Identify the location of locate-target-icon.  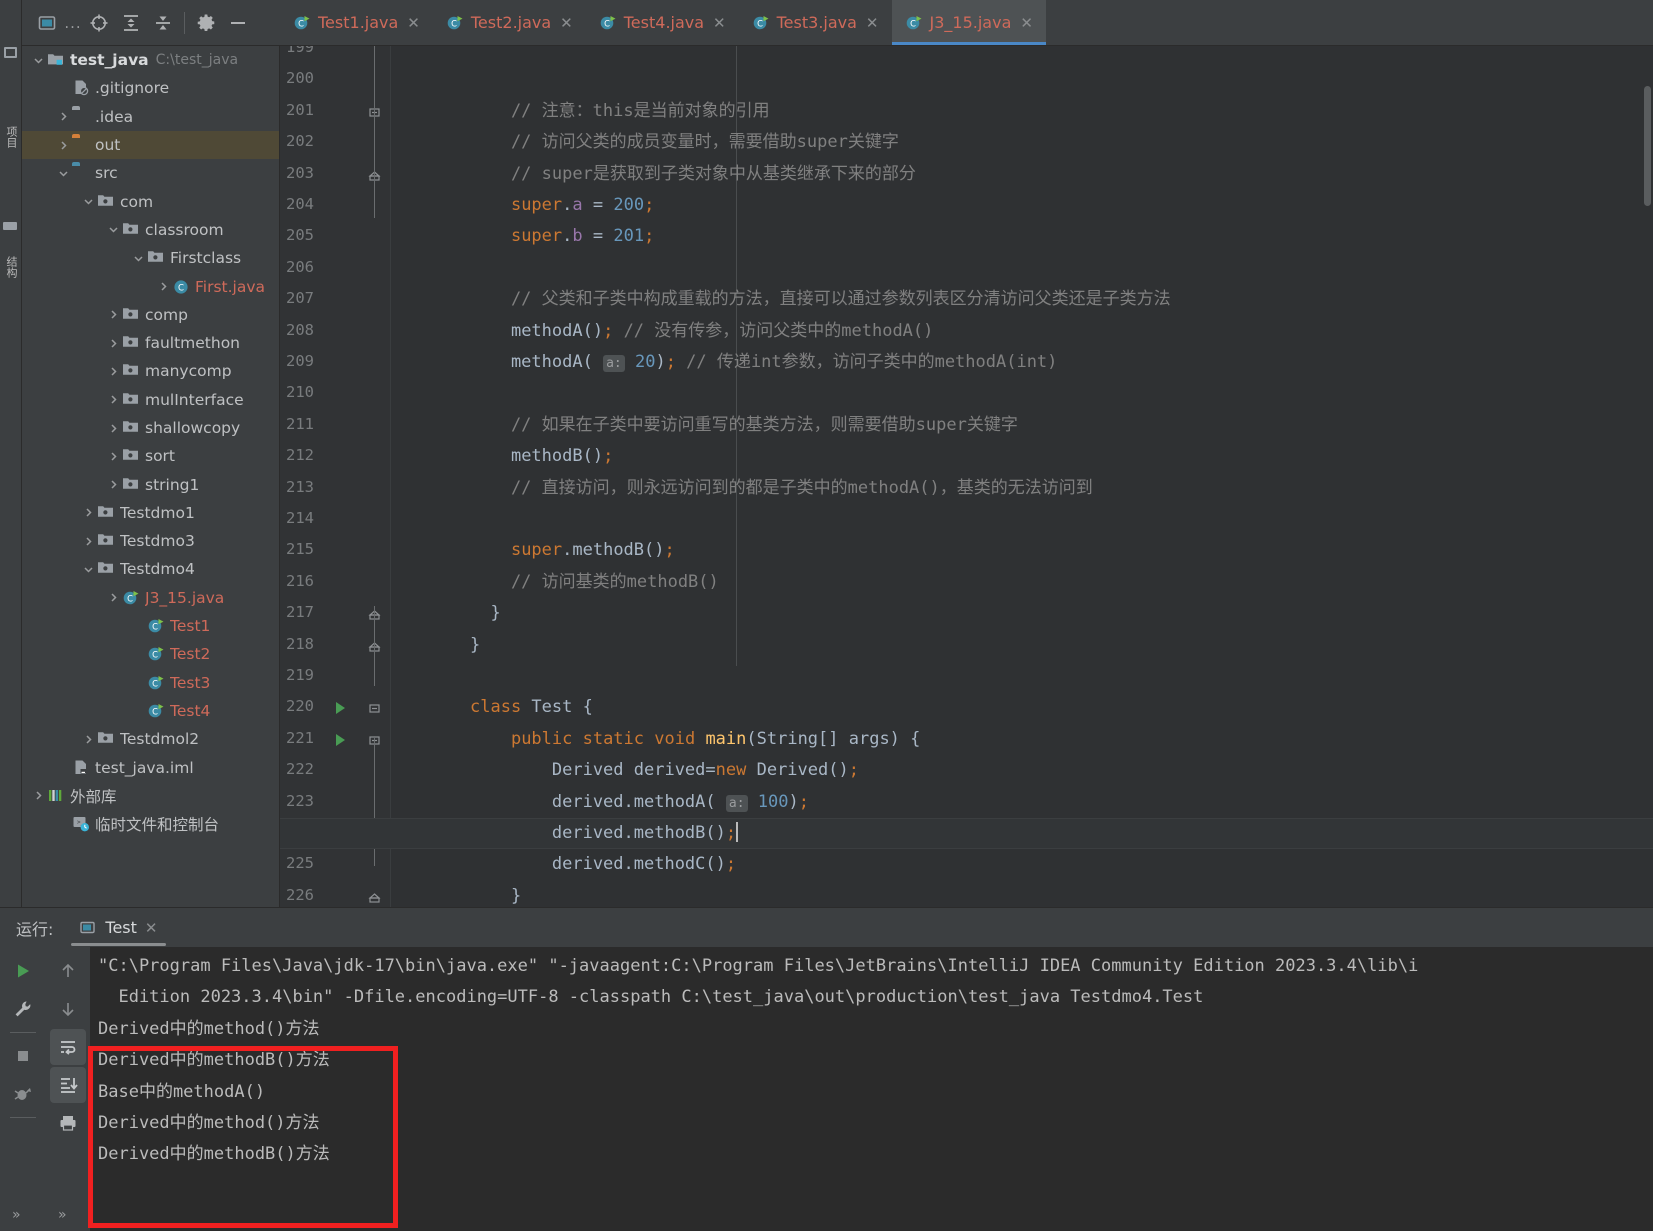
(99, 23).